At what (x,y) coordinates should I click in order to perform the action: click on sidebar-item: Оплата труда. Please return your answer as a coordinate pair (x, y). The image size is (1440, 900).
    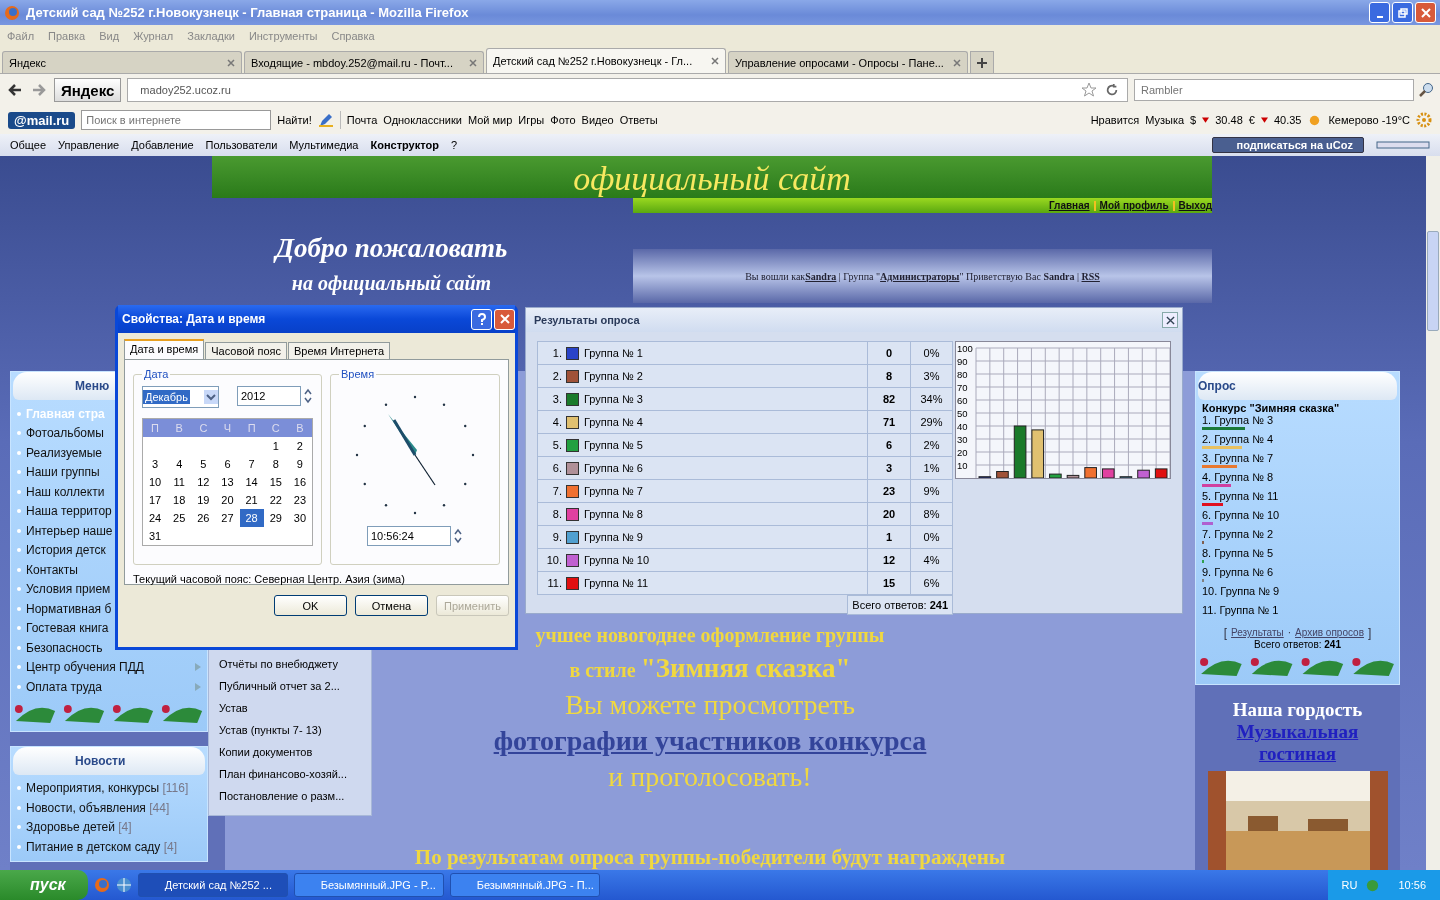
    Looking at the image, I should click on (109, 687).